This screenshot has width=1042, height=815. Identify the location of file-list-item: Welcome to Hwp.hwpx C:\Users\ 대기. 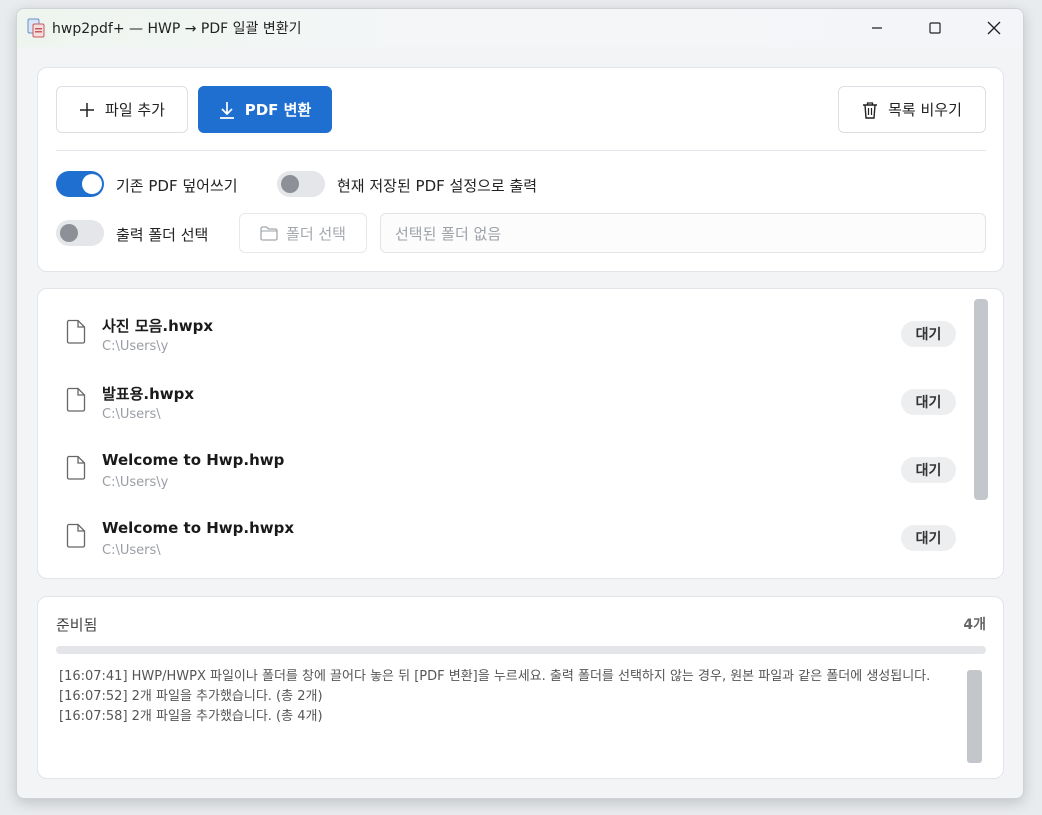
(503, 549).